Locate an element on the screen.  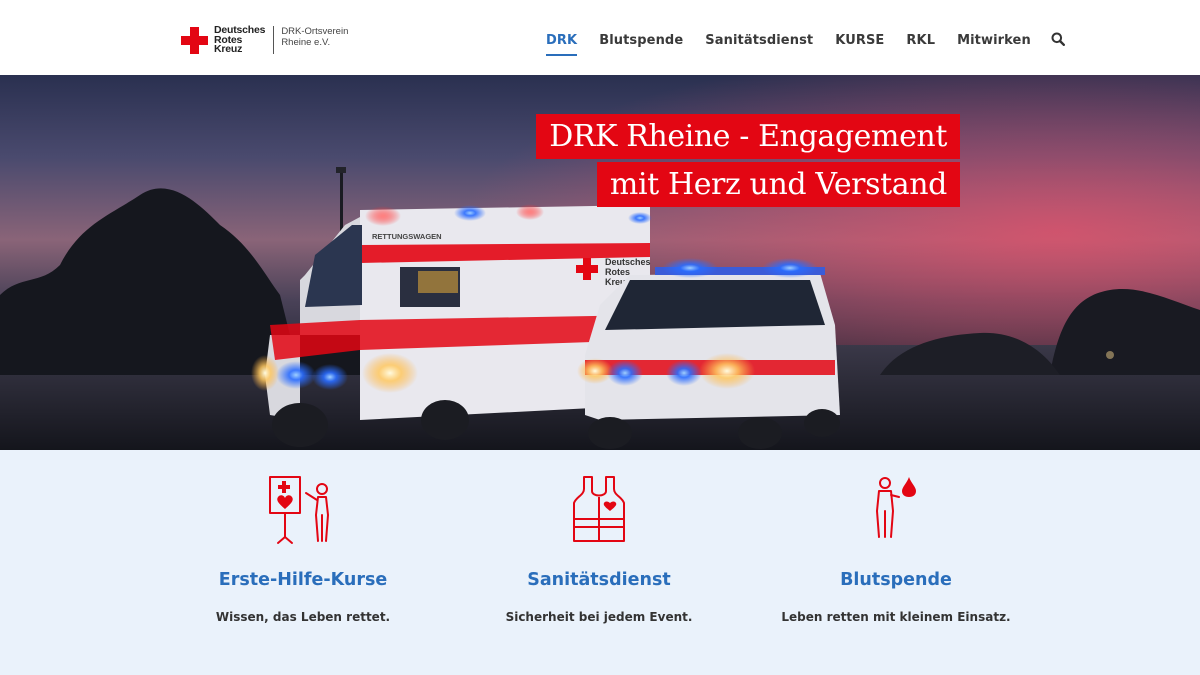
service-title: Blutspende is located at coordinates (896, 580).